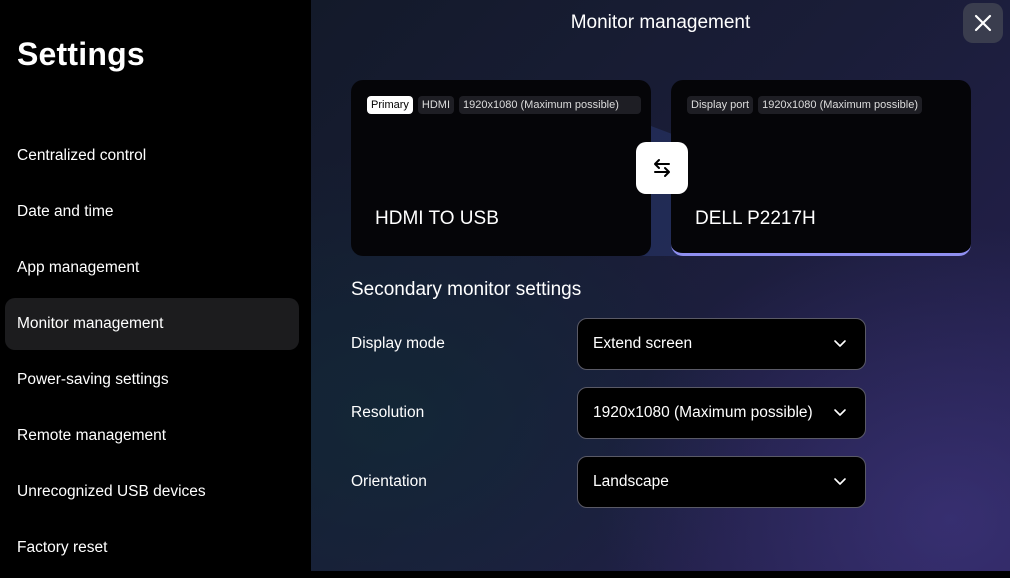  Describe the element at coordinates (437, 218) in the screenshot. I see `monitor-name: HDMI TO USB` at that location.